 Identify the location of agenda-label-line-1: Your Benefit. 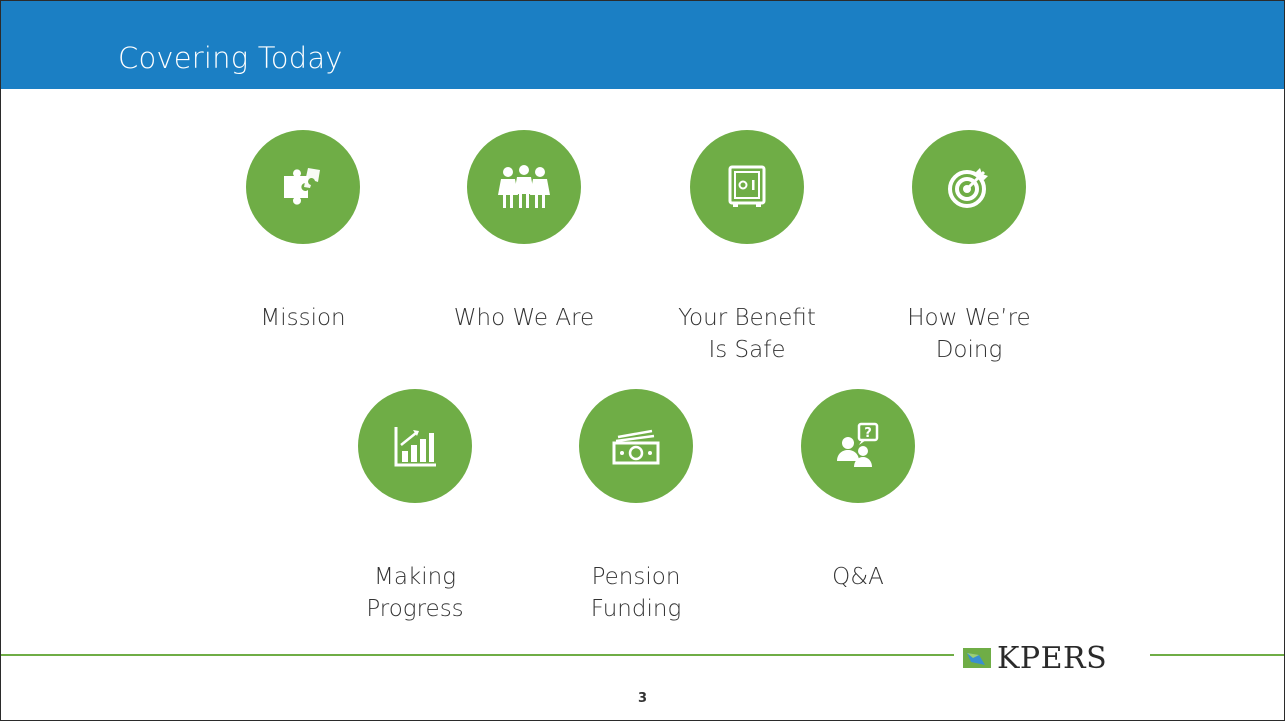
(747, 318).